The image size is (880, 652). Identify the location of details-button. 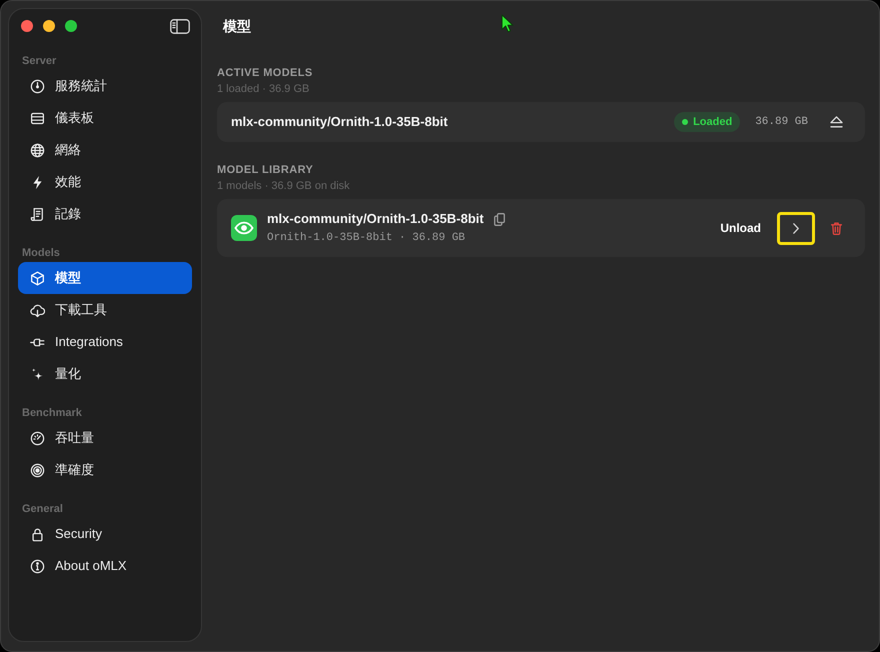
(796, 228).